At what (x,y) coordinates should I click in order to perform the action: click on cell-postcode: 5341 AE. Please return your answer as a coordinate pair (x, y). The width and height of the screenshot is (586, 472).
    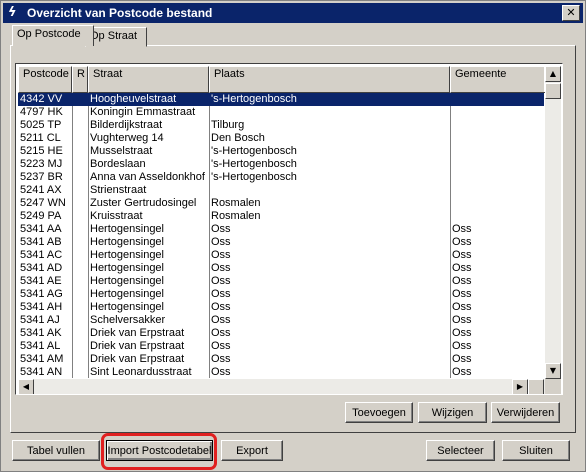
    Looking at the image, I should click on (41, 281).